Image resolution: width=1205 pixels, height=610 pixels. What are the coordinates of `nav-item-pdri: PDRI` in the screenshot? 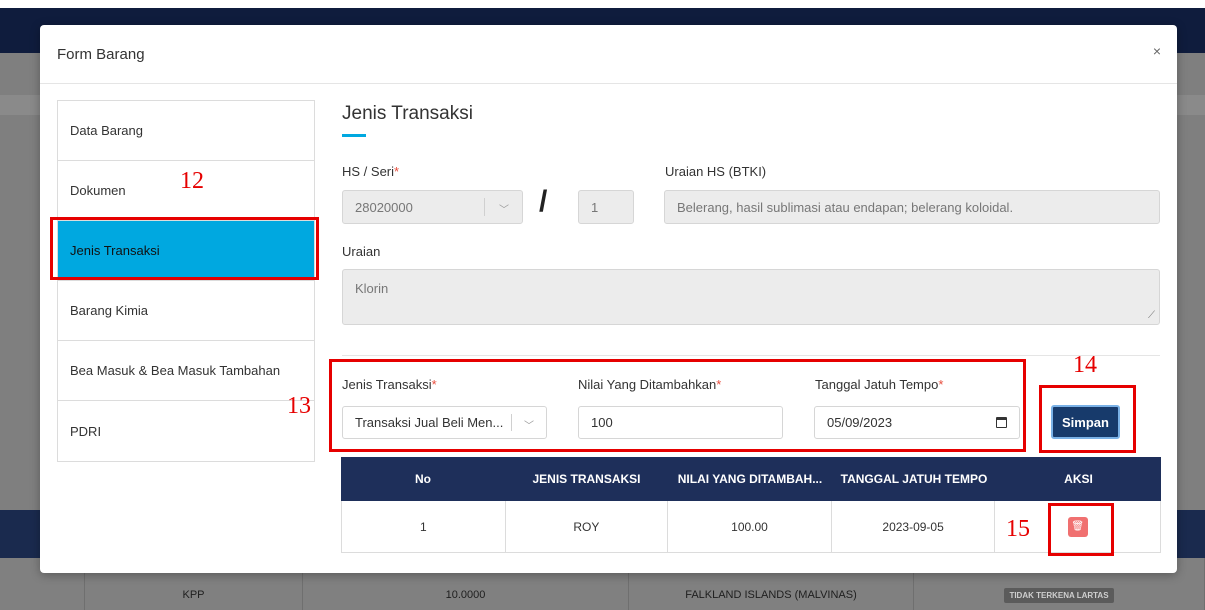 It's located at (186, 431).